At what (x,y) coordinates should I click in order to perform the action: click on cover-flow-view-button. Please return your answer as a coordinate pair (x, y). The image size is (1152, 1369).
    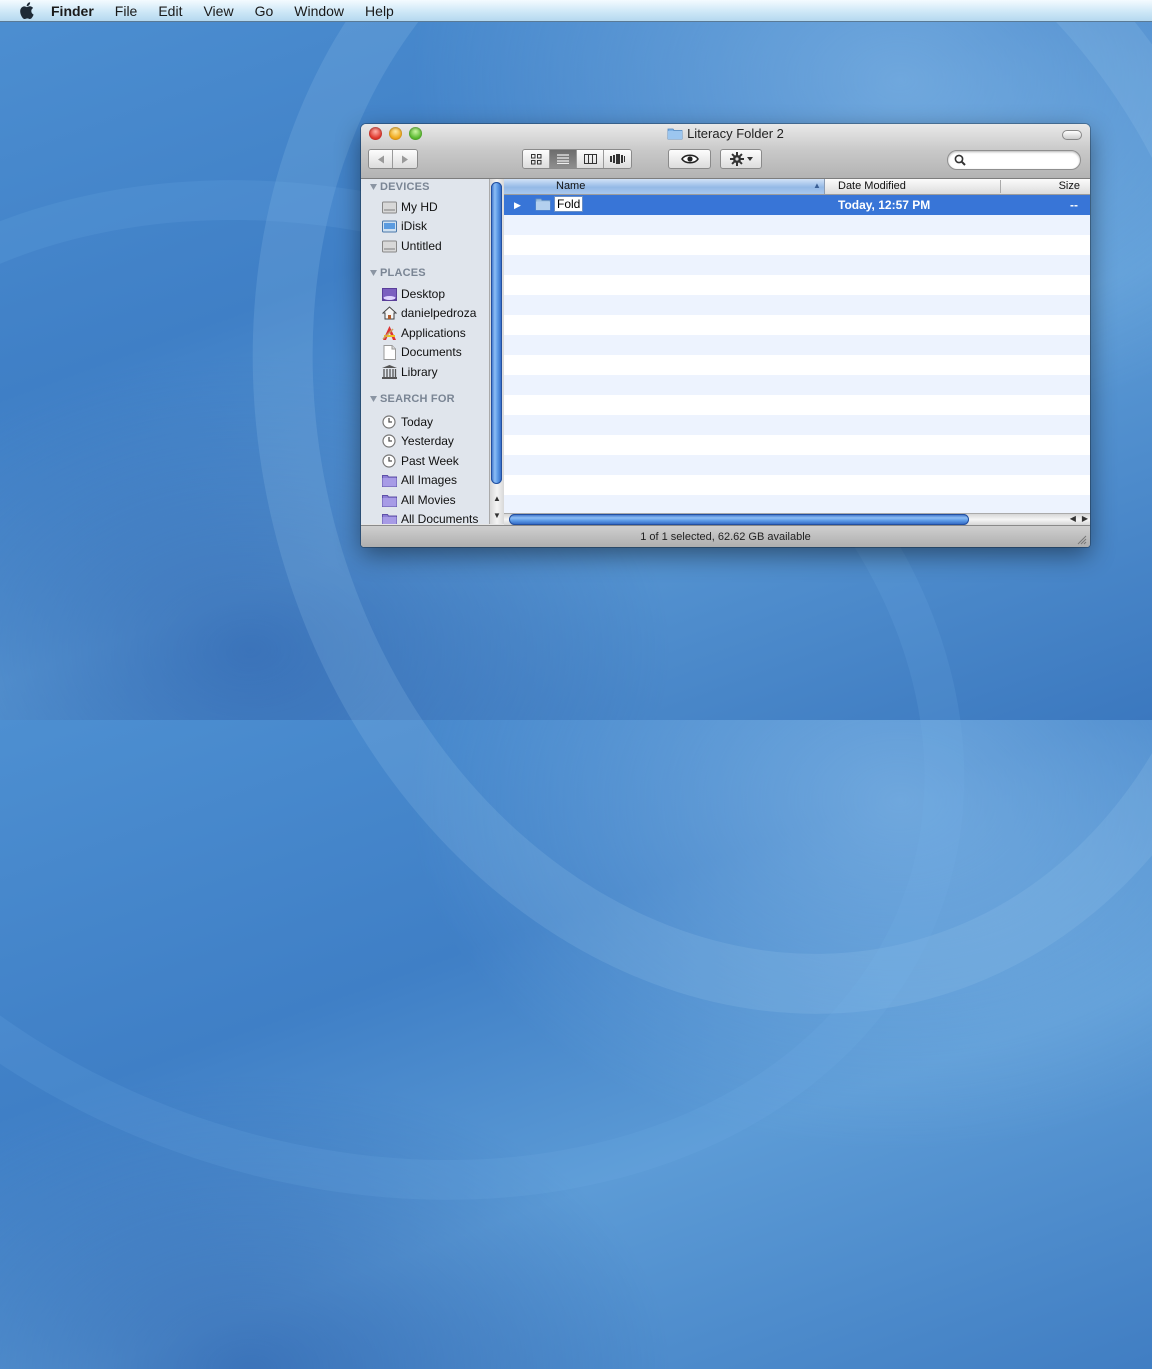
    Looking at the image, I should click on (617, 159).